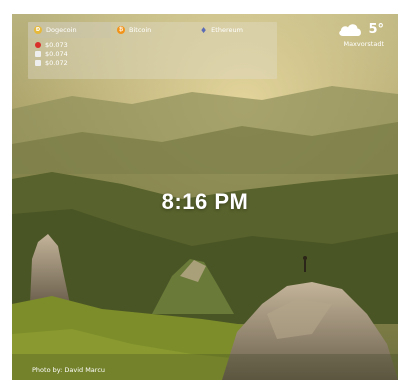 The height and width of the screenshot is (380, 399). Describe the element at coordinates (205, 201) in the screenshot. I see `clock-time: 8:16 PM` at that location.